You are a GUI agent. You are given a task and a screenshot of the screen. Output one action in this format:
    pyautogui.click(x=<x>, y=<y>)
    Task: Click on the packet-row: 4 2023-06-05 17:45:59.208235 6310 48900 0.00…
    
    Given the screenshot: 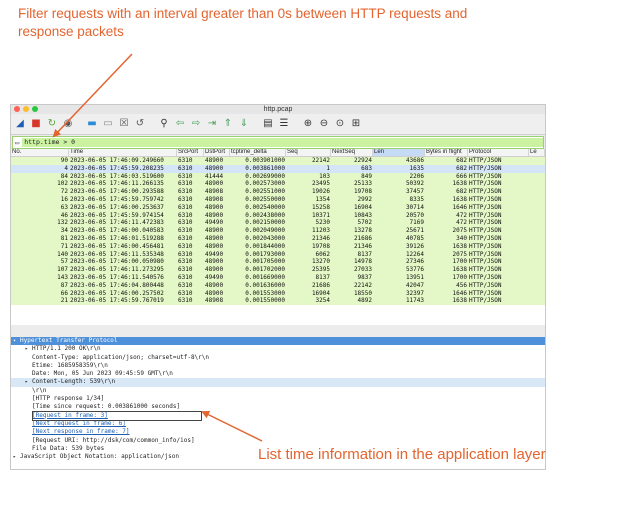 What is the action you would take?
    pyautogui.click(x=278, y=168)
    